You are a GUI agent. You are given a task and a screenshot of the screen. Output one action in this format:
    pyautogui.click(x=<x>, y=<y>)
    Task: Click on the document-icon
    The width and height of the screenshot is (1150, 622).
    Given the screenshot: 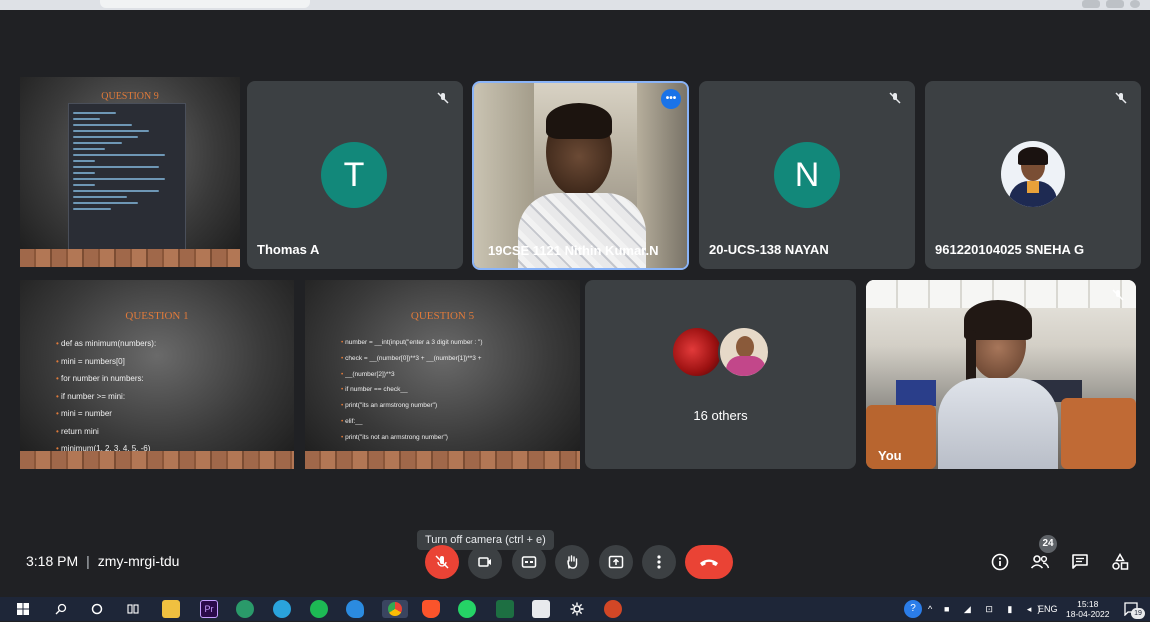 What is the action you would take?
    pyautogui.click(x=541, y=609)
    